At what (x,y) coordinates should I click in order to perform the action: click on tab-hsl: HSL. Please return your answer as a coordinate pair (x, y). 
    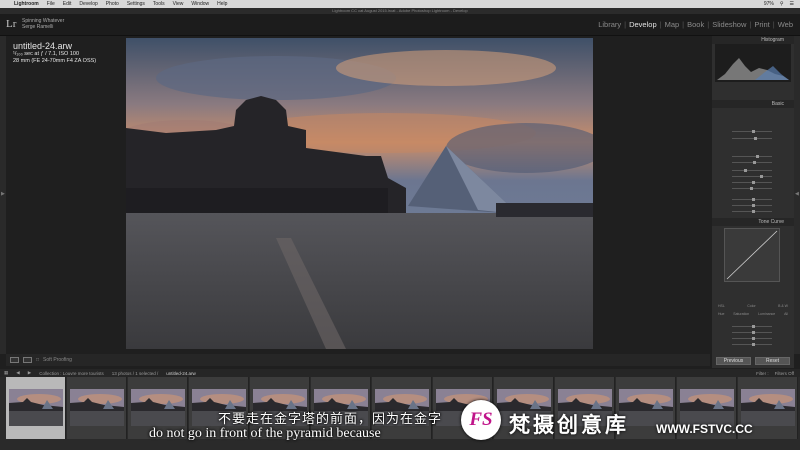
    Looking at the image, I should click on (721, 306).